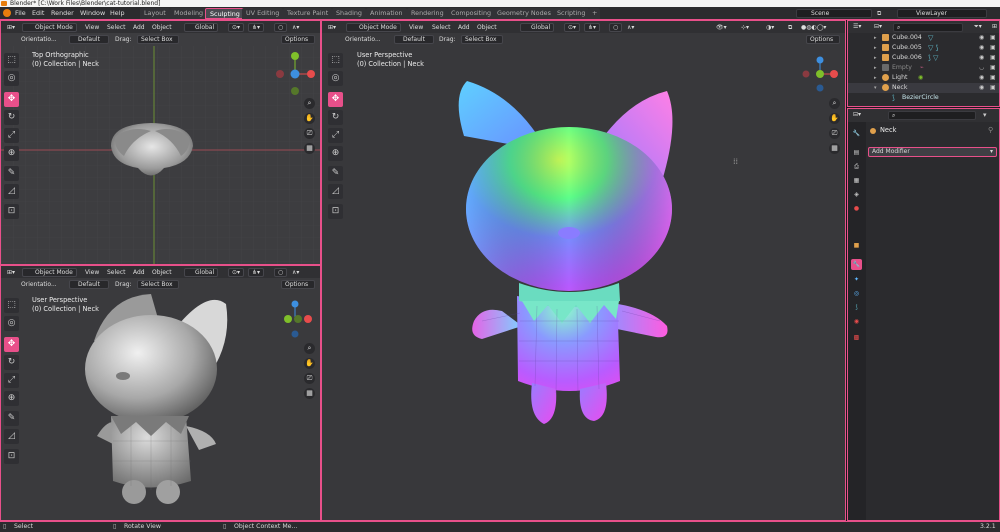  Describe the element at coordinates (856, 180) in the screenshot. I see `view-layer-tab-icon: ▦` at that location.